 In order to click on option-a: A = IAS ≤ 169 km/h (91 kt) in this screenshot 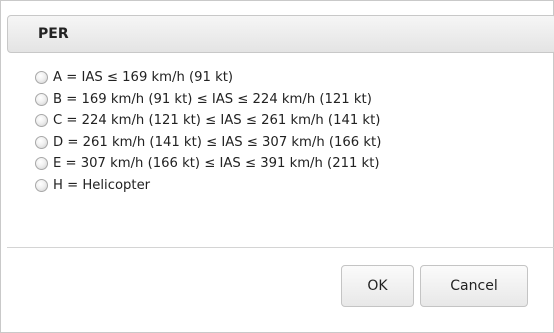, I will do `click(208, 77)`.